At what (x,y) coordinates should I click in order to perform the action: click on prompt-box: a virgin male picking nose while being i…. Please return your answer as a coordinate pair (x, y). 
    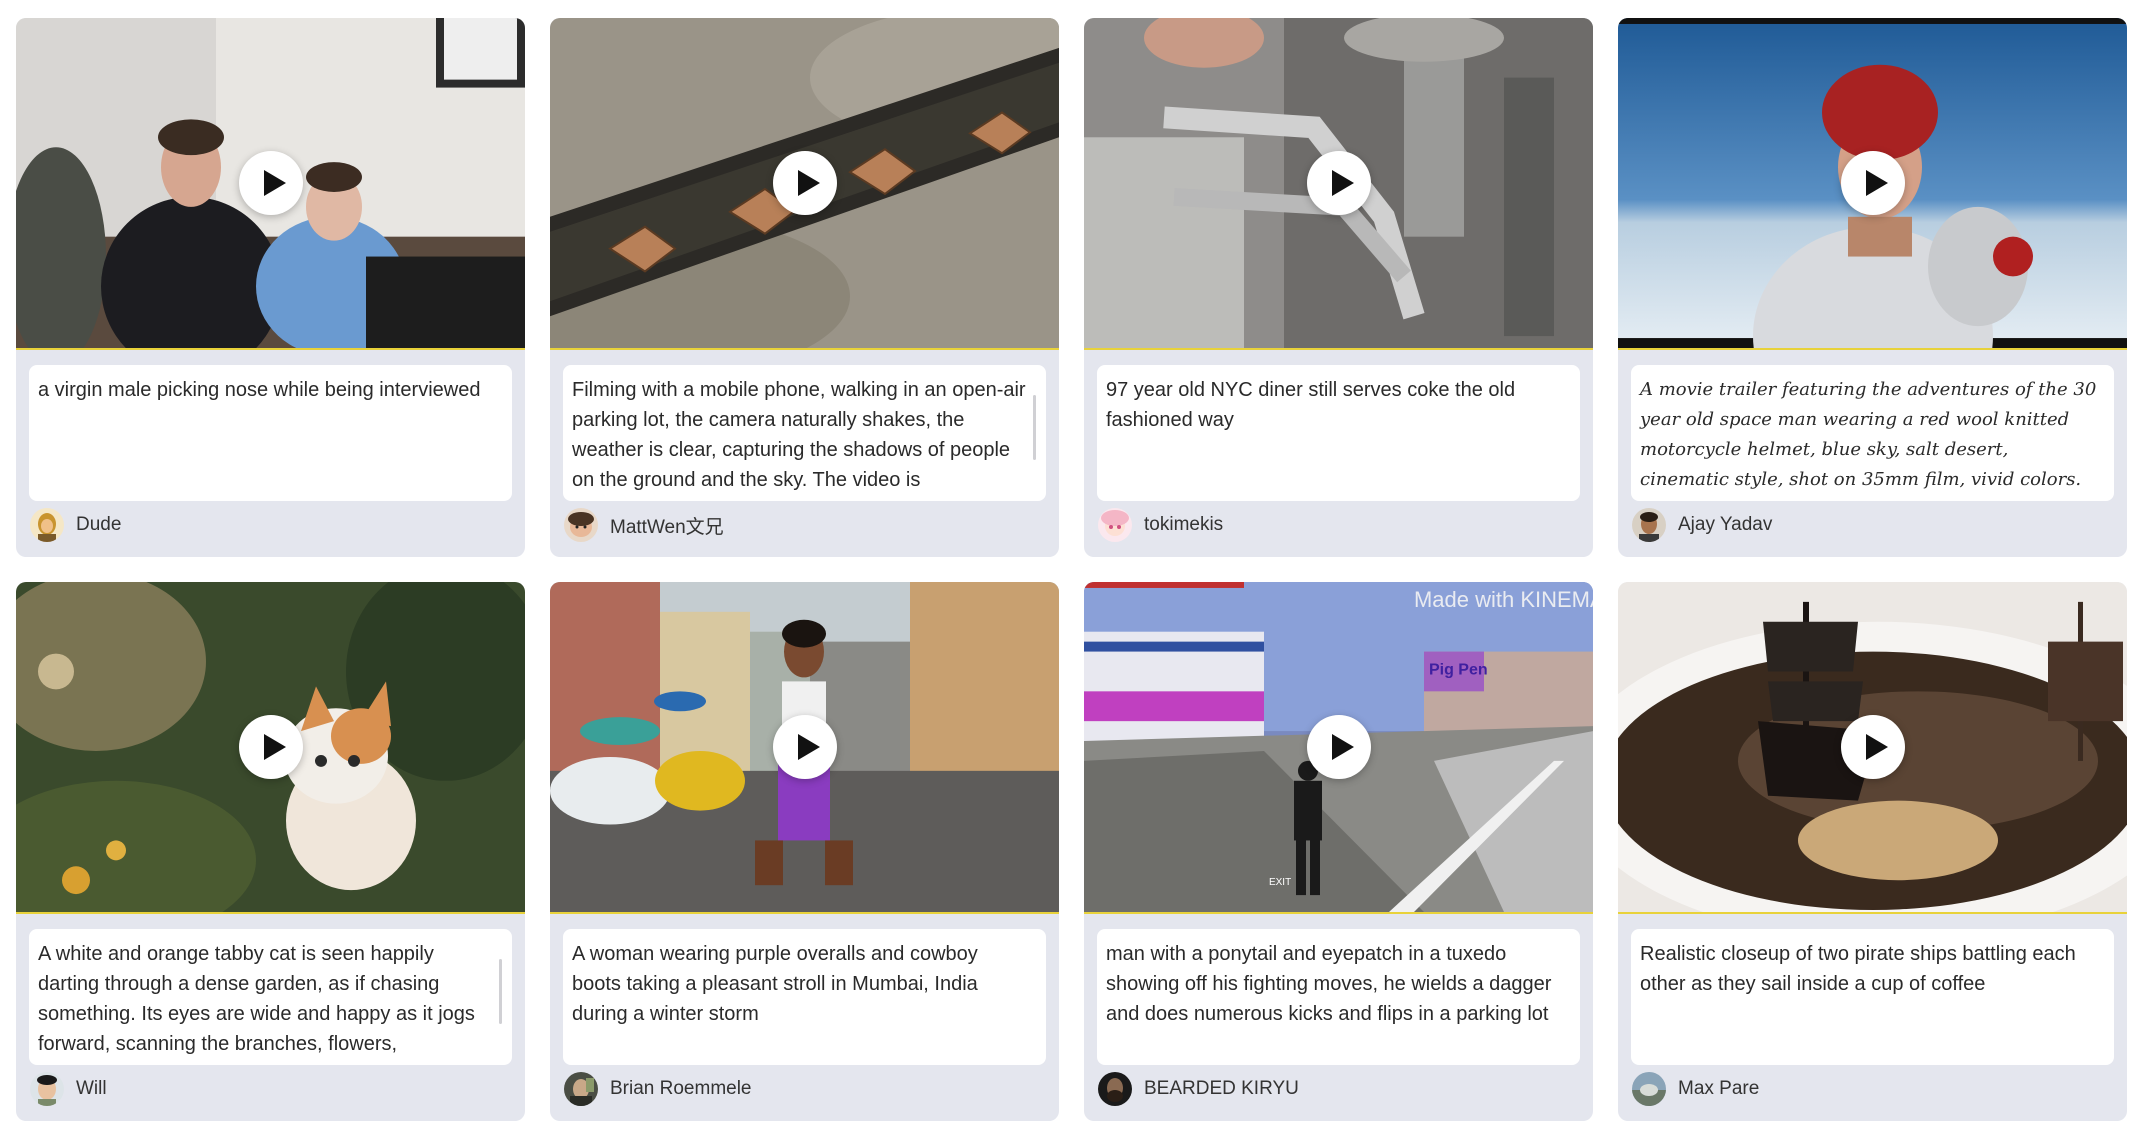
    Looking at the image, I should click on (270, 433).